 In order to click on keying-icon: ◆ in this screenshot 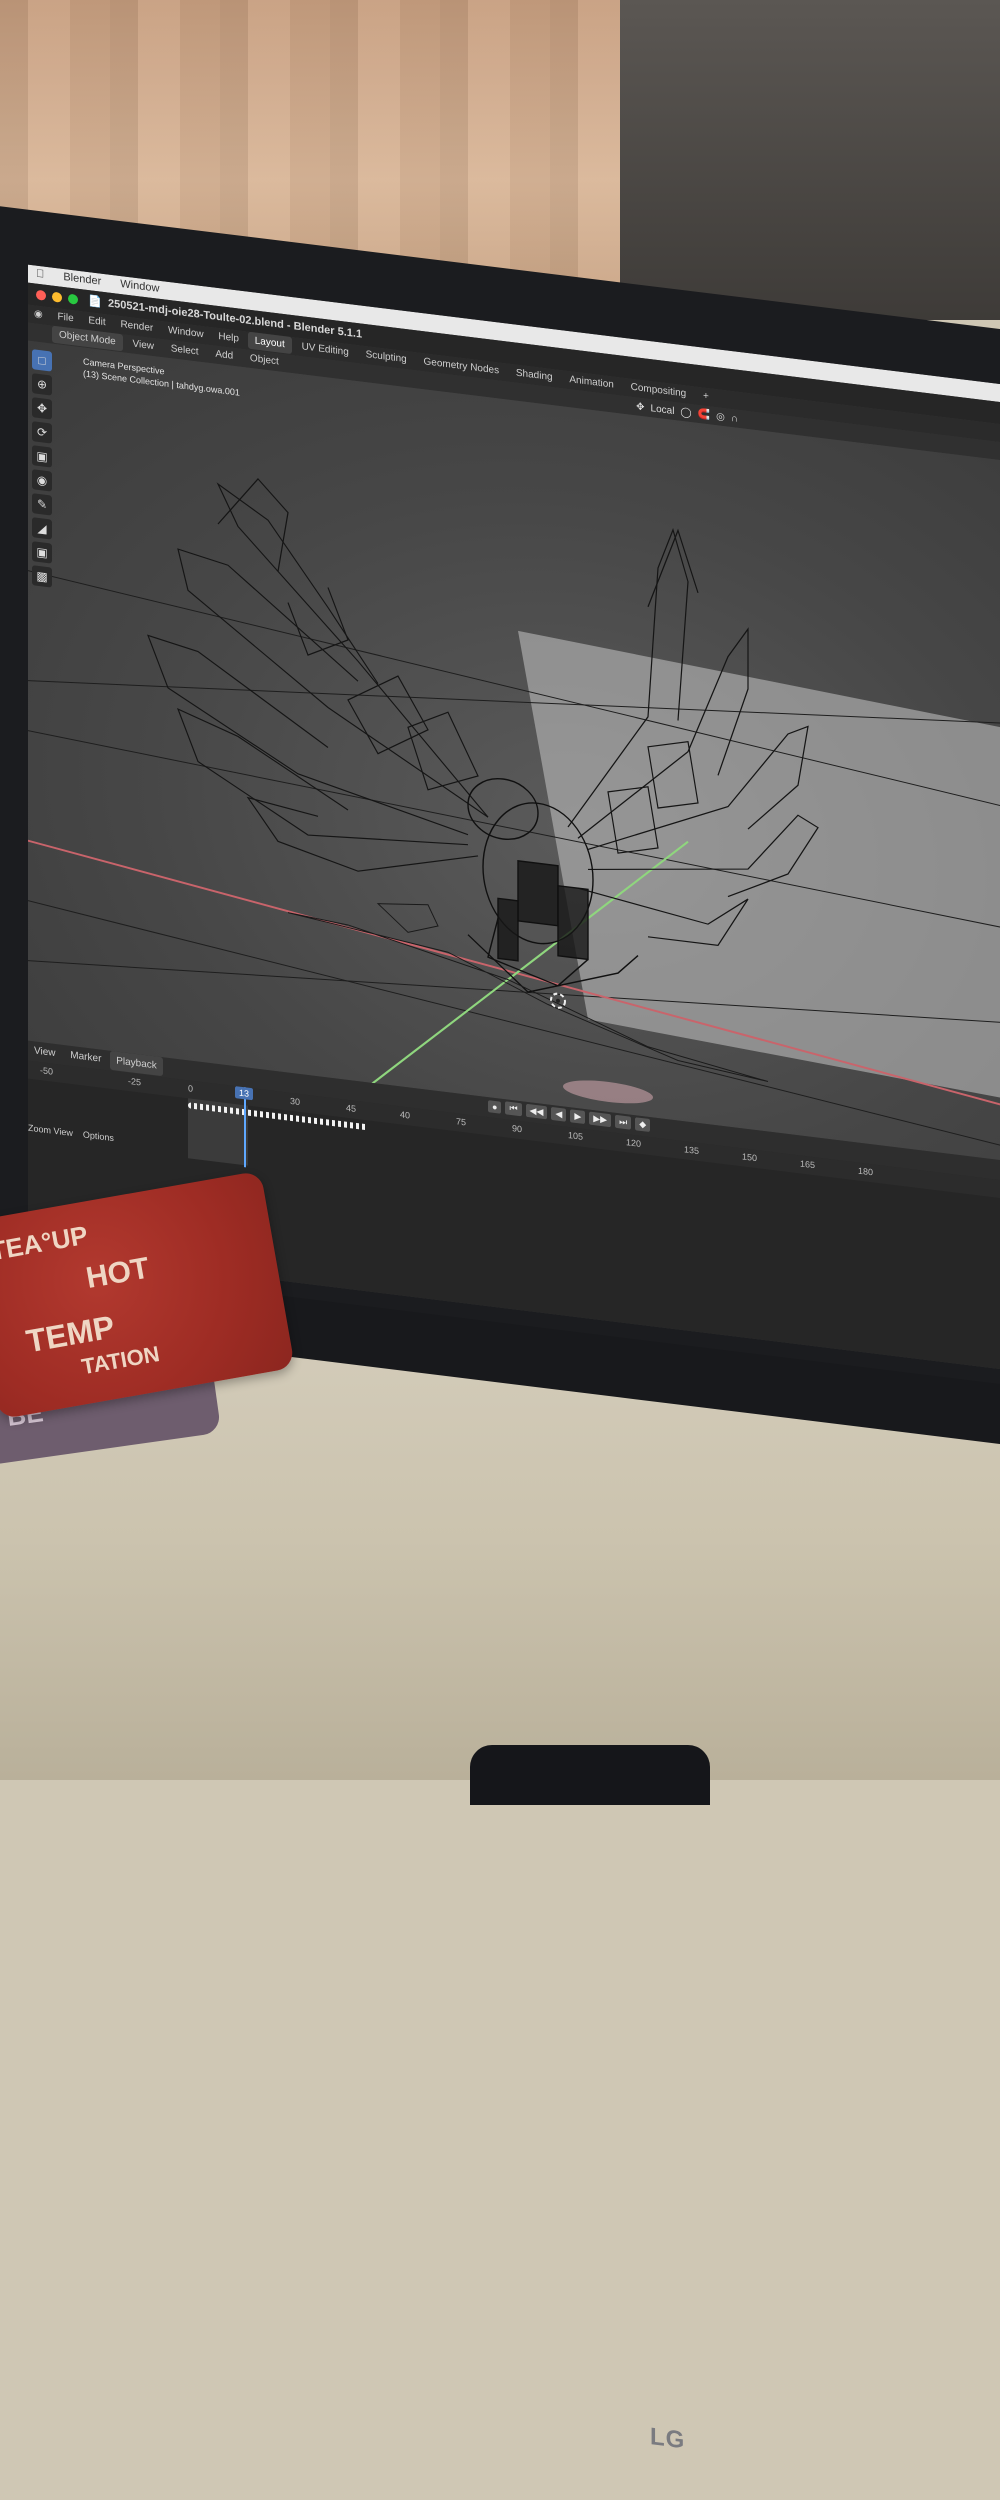, I will do `click(643, 1125)`.